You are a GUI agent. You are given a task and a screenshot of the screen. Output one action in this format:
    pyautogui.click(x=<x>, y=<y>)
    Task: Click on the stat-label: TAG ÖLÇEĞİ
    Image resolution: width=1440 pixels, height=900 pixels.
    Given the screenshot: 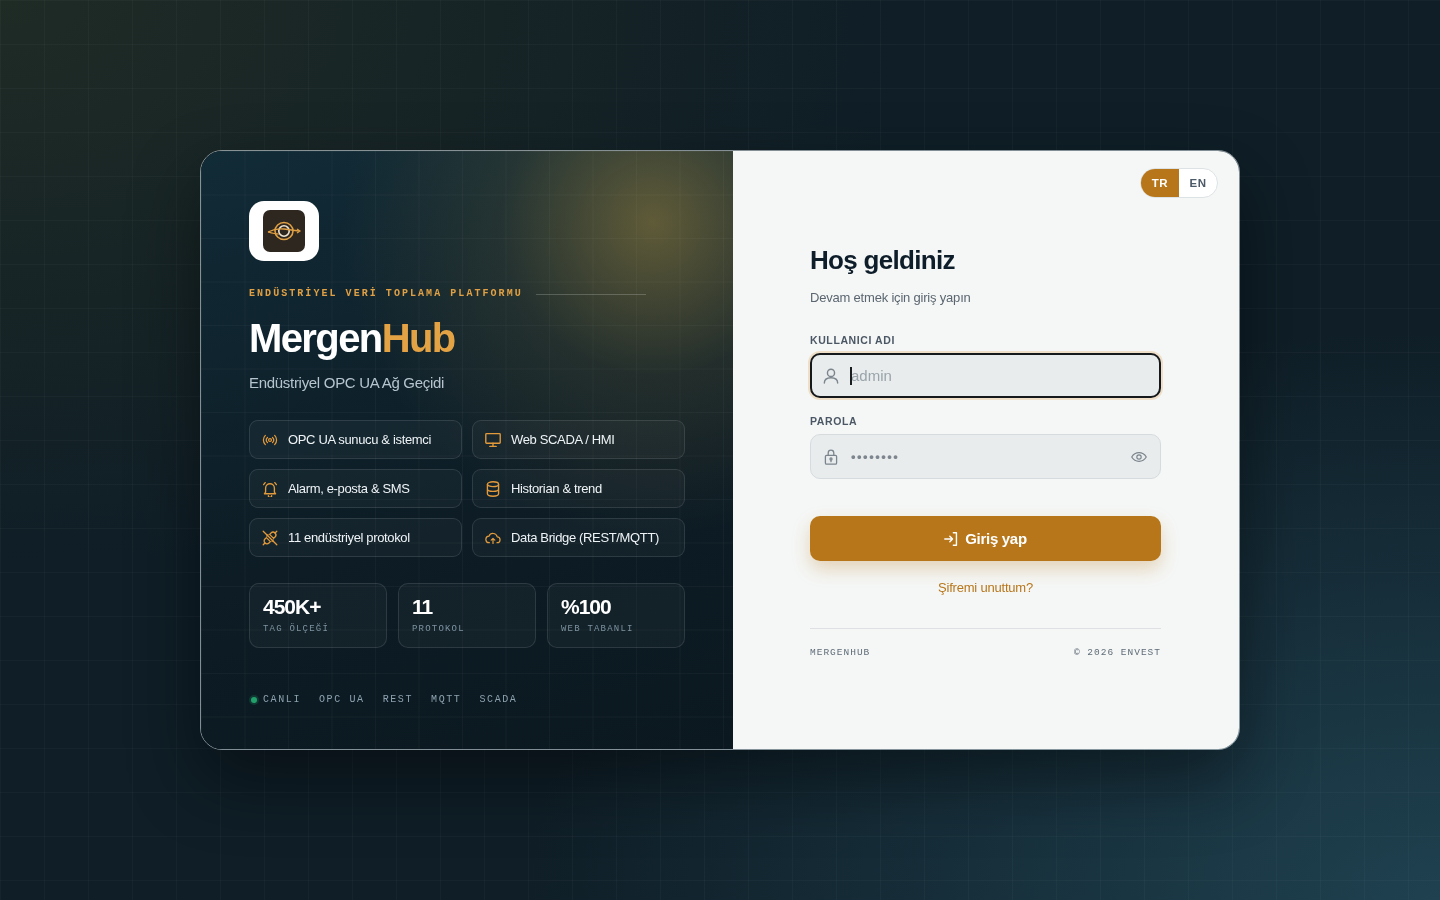 What is the action you would take?
    pyautogui.click(x=296, y=629)
    